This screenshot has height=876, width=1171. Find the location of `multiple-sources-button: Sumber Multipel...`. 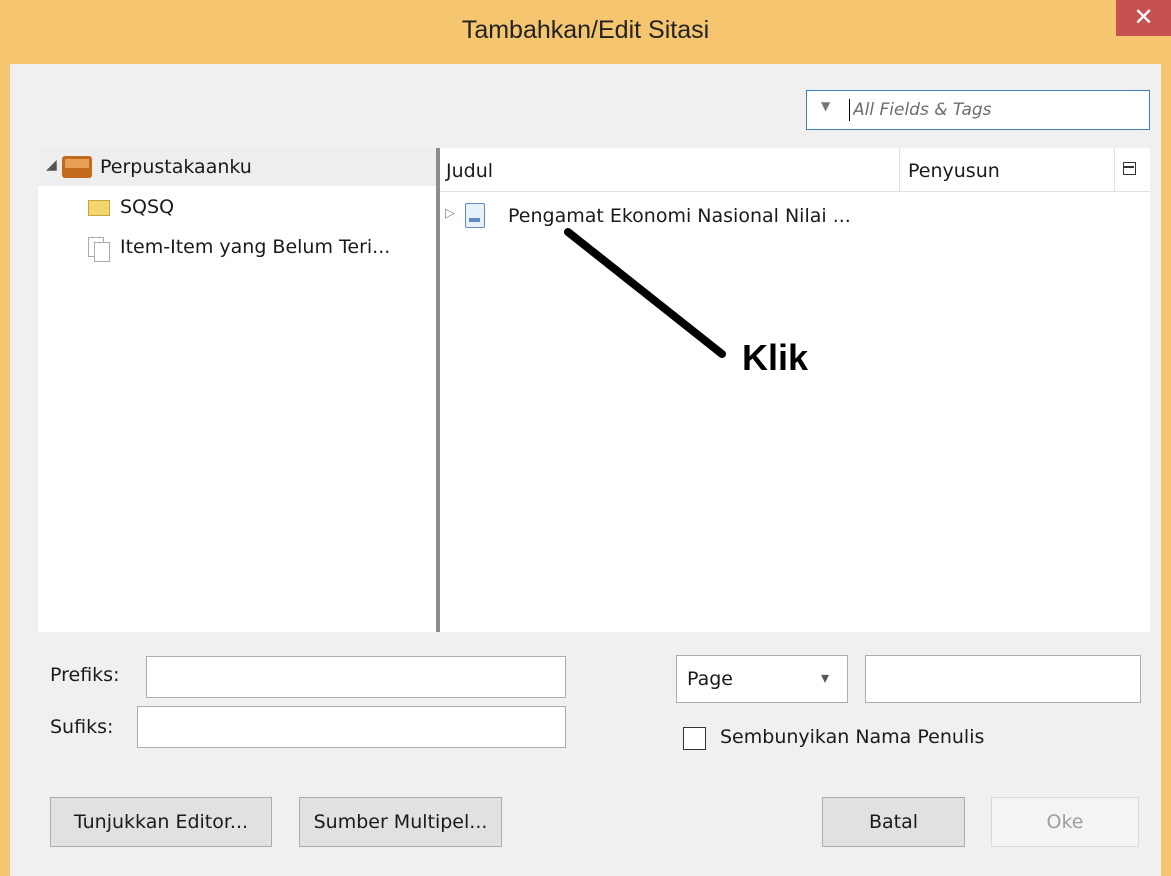

multiple-sources-button: Sumber Multipel... is located at coordinates (400, 822).